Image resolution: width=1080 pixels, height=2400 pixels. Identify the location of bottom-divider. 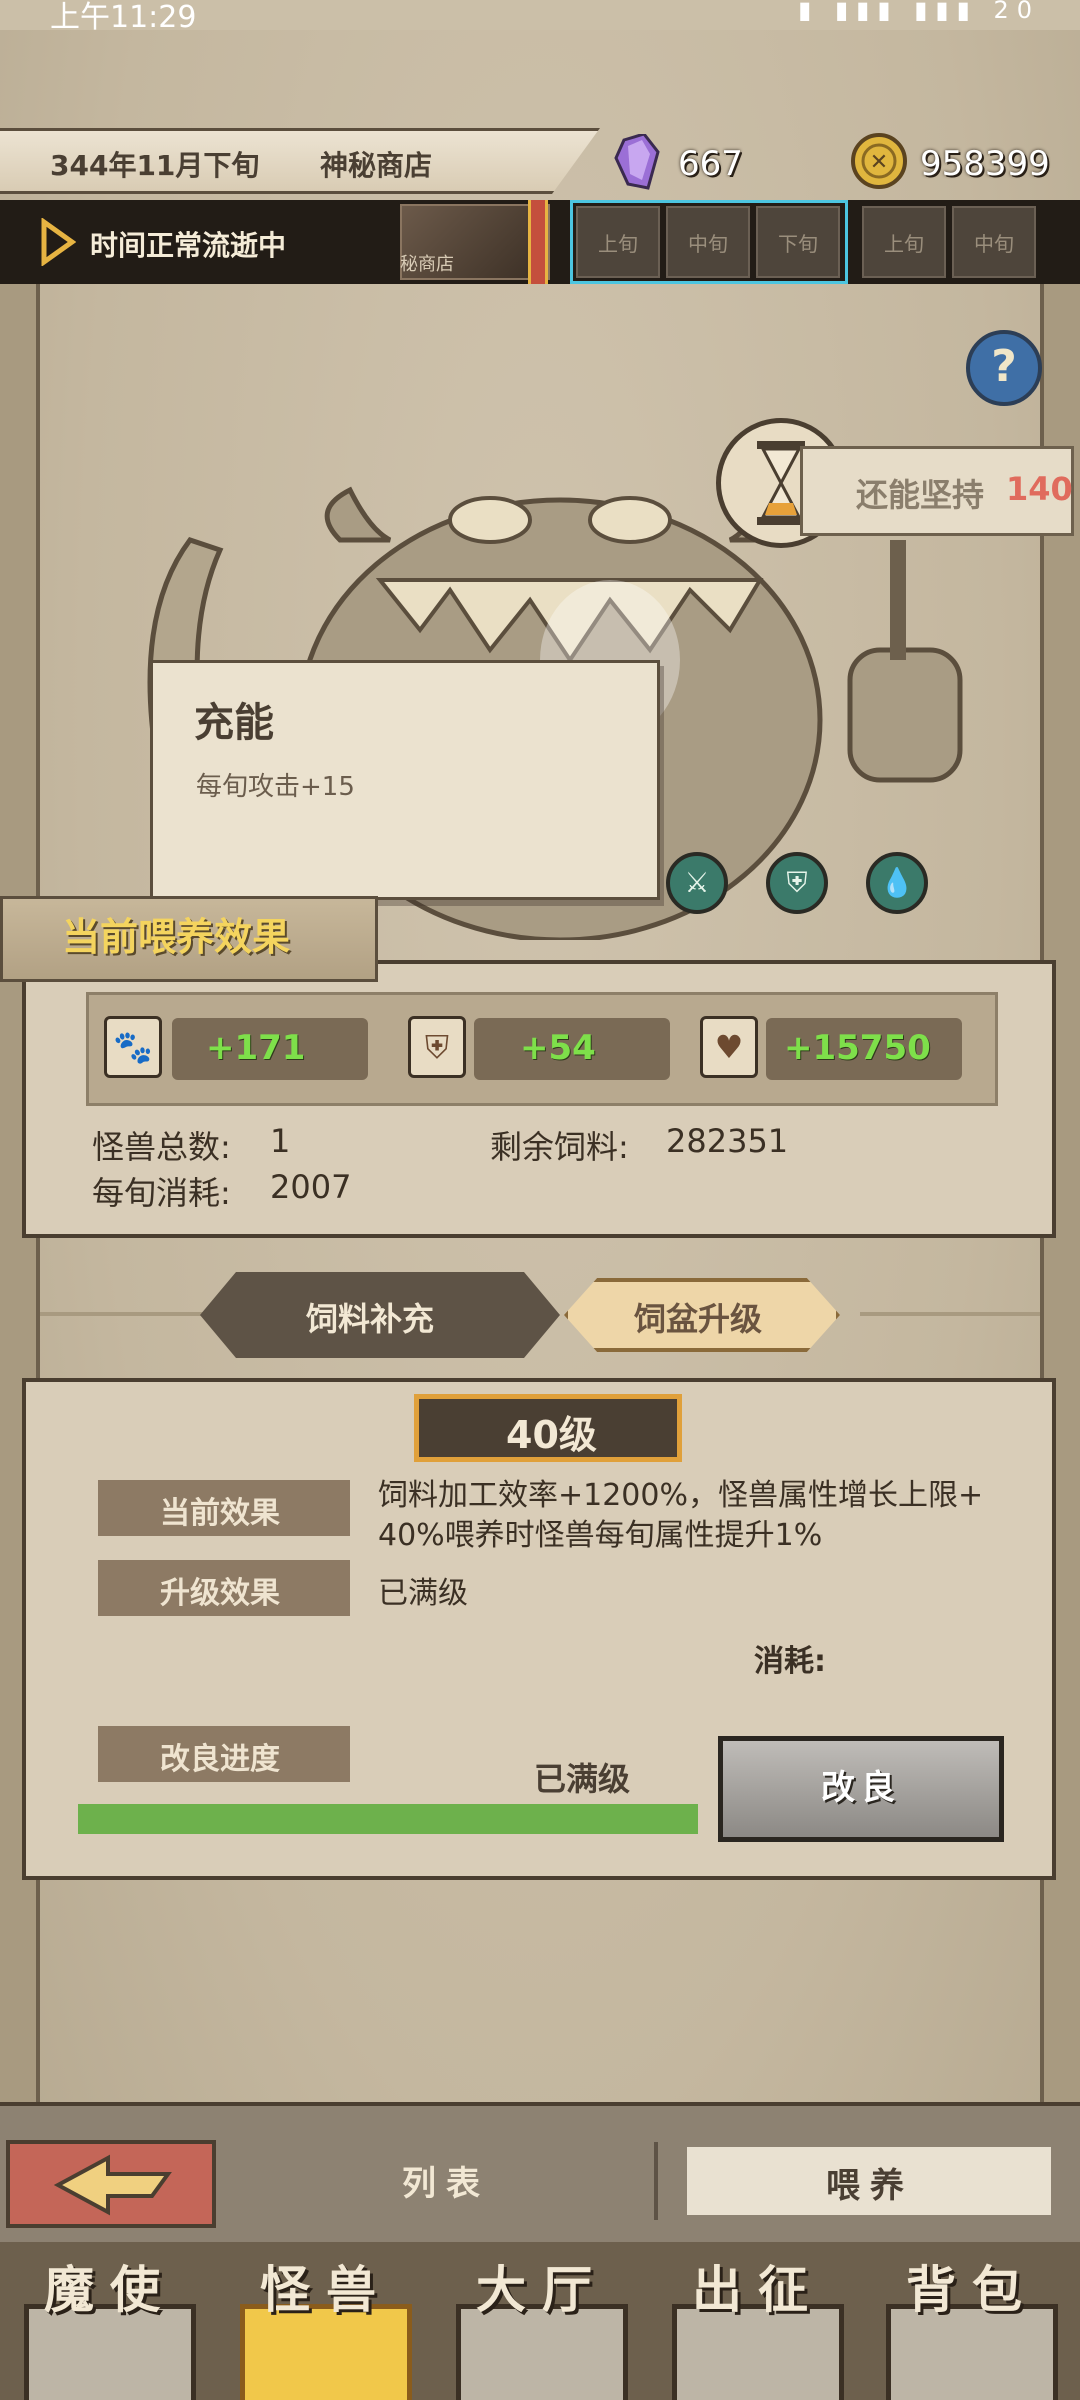
(656, 2181).